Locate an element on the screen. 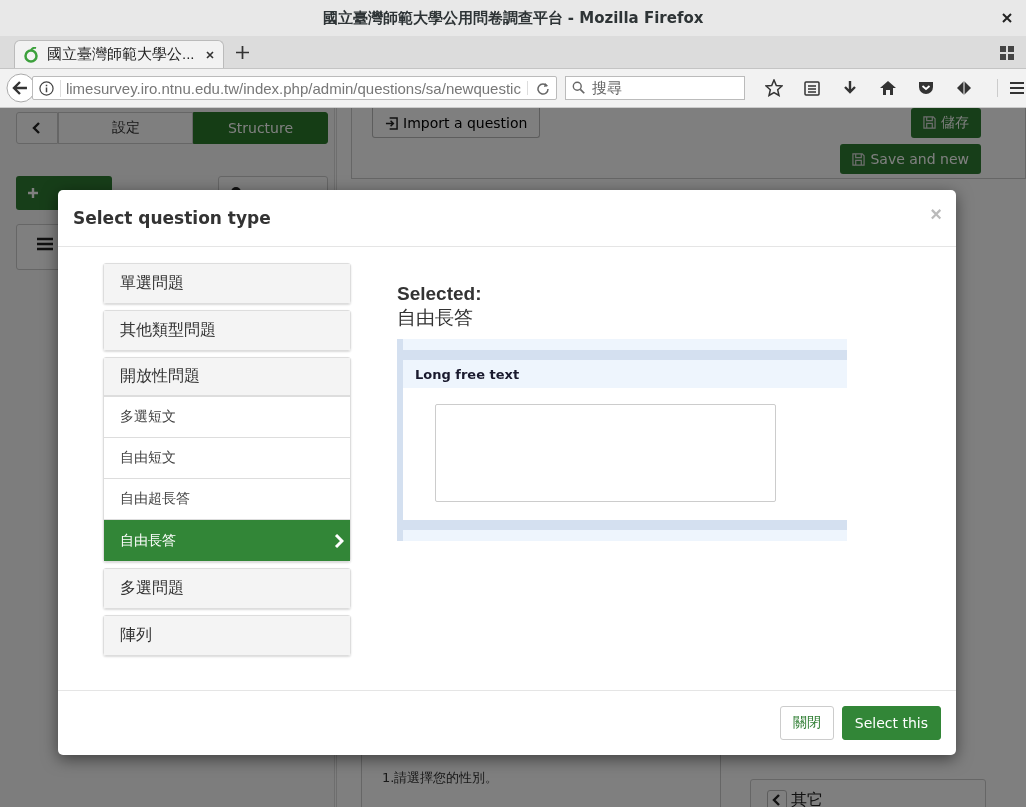 The width and height of the screenshot is (1026, 807). question-text: 1.請選擇您的性別。 is located at coordinates (440, 777).